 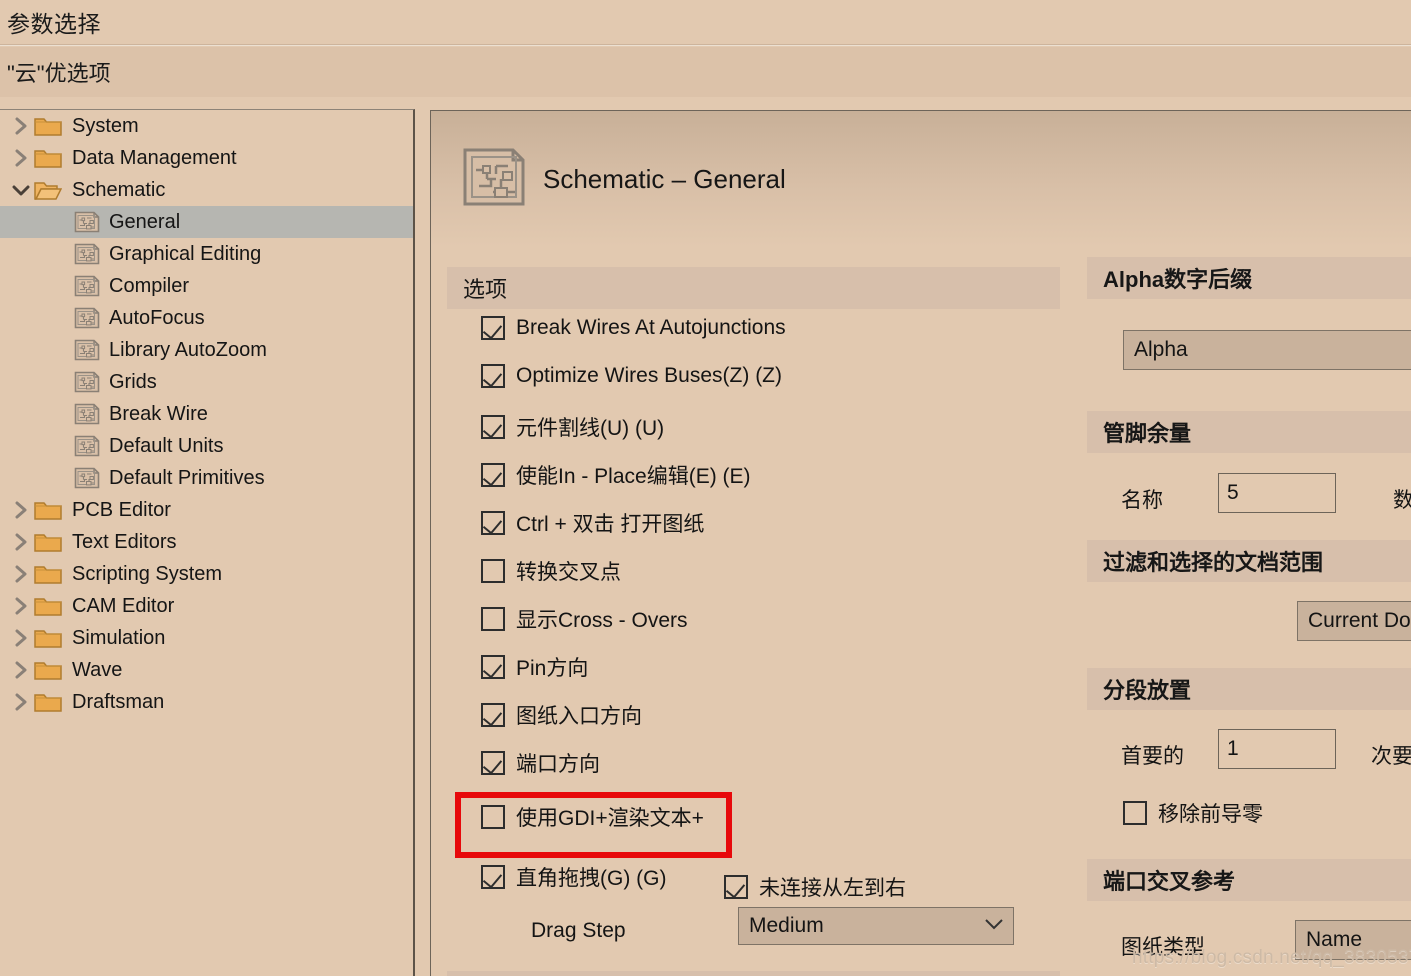 I want to click on pin-margin-name-input: 5, so click(x=1277, y=493).